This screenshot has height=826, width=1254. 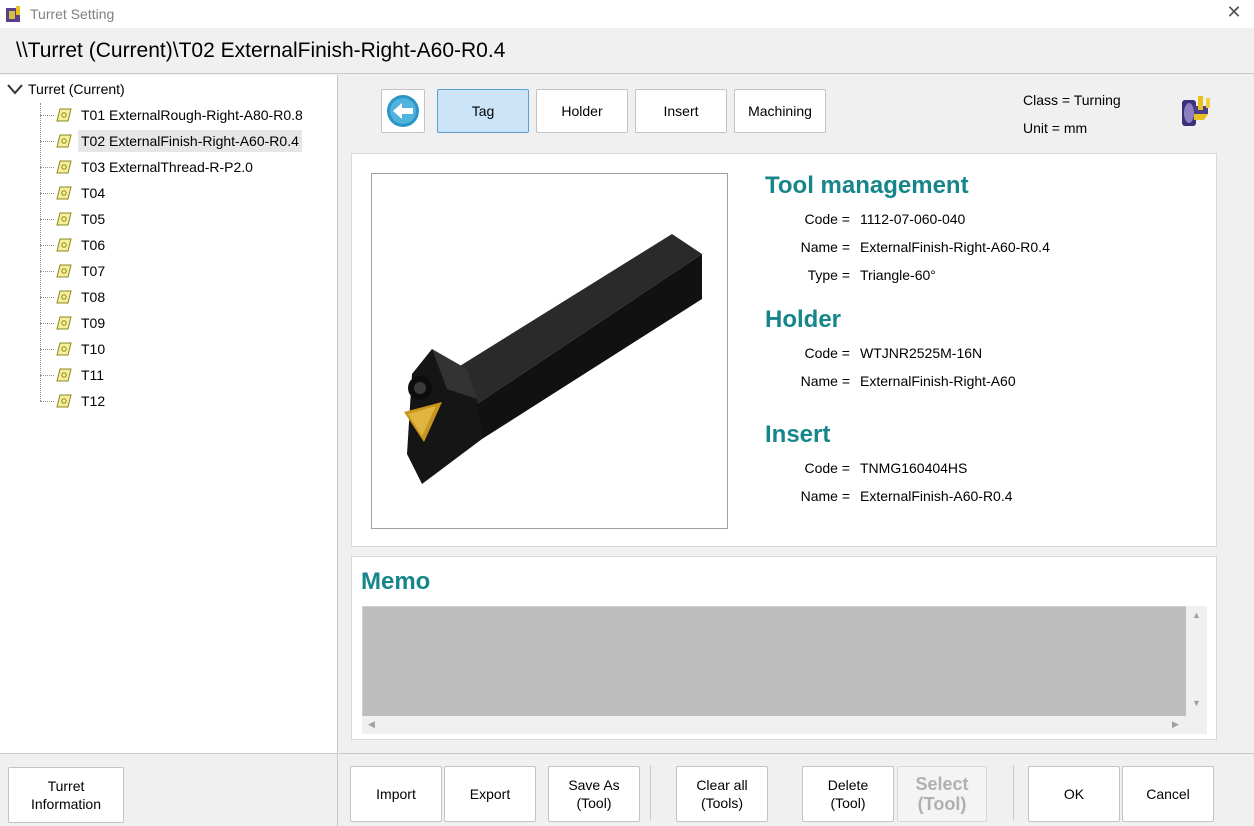 I want to click on select-tool-button: Select (Tool), so click(x=942, y=794).